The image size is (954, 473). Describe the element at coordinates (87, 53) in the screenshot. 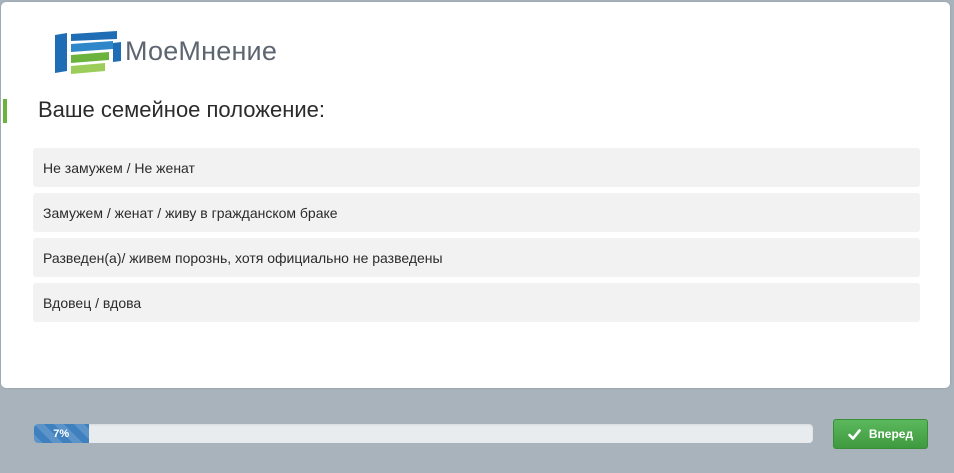

I see `logo-mark-icon` at that location.